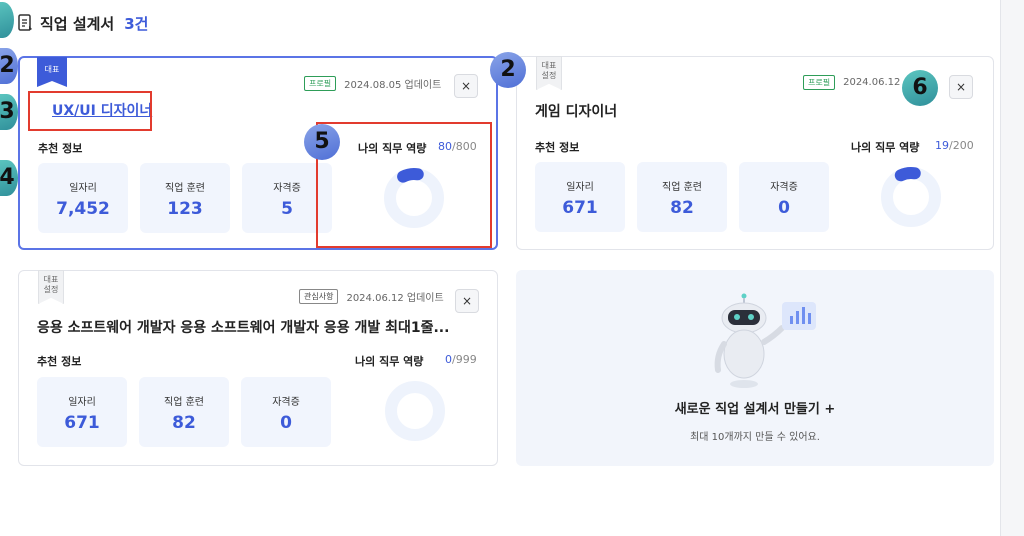 The image size is (1024, 536). Describe the element at coordinates (508, 70) in the screenshot. I see `callout-2b: 2` at that location.